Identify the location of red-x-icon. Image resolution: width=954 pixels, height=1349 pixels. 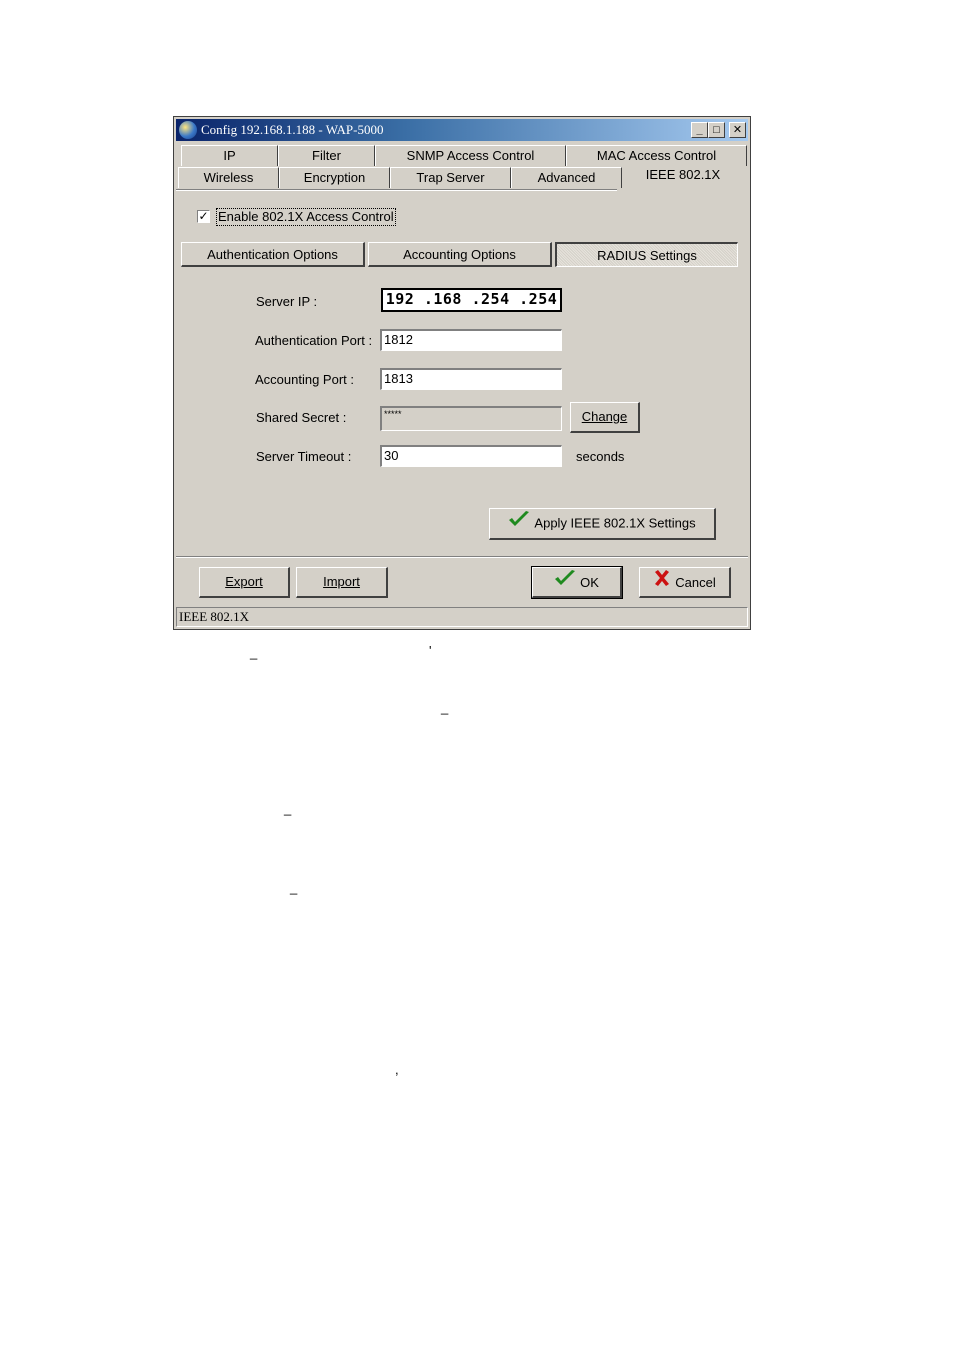
(662, 582).